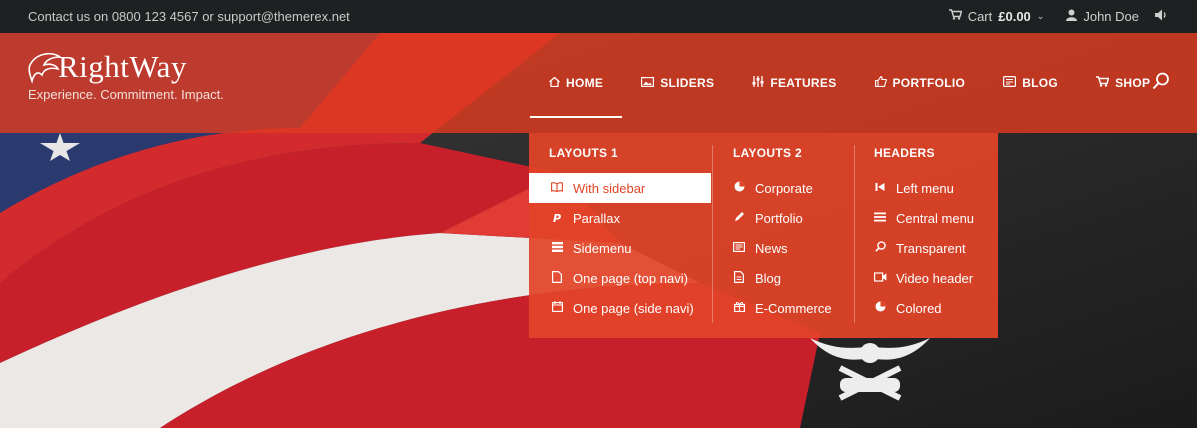 This screenshot has height=428, width=1197. I want to click on nav-label: PORTFOLIO, so click(929, 83).